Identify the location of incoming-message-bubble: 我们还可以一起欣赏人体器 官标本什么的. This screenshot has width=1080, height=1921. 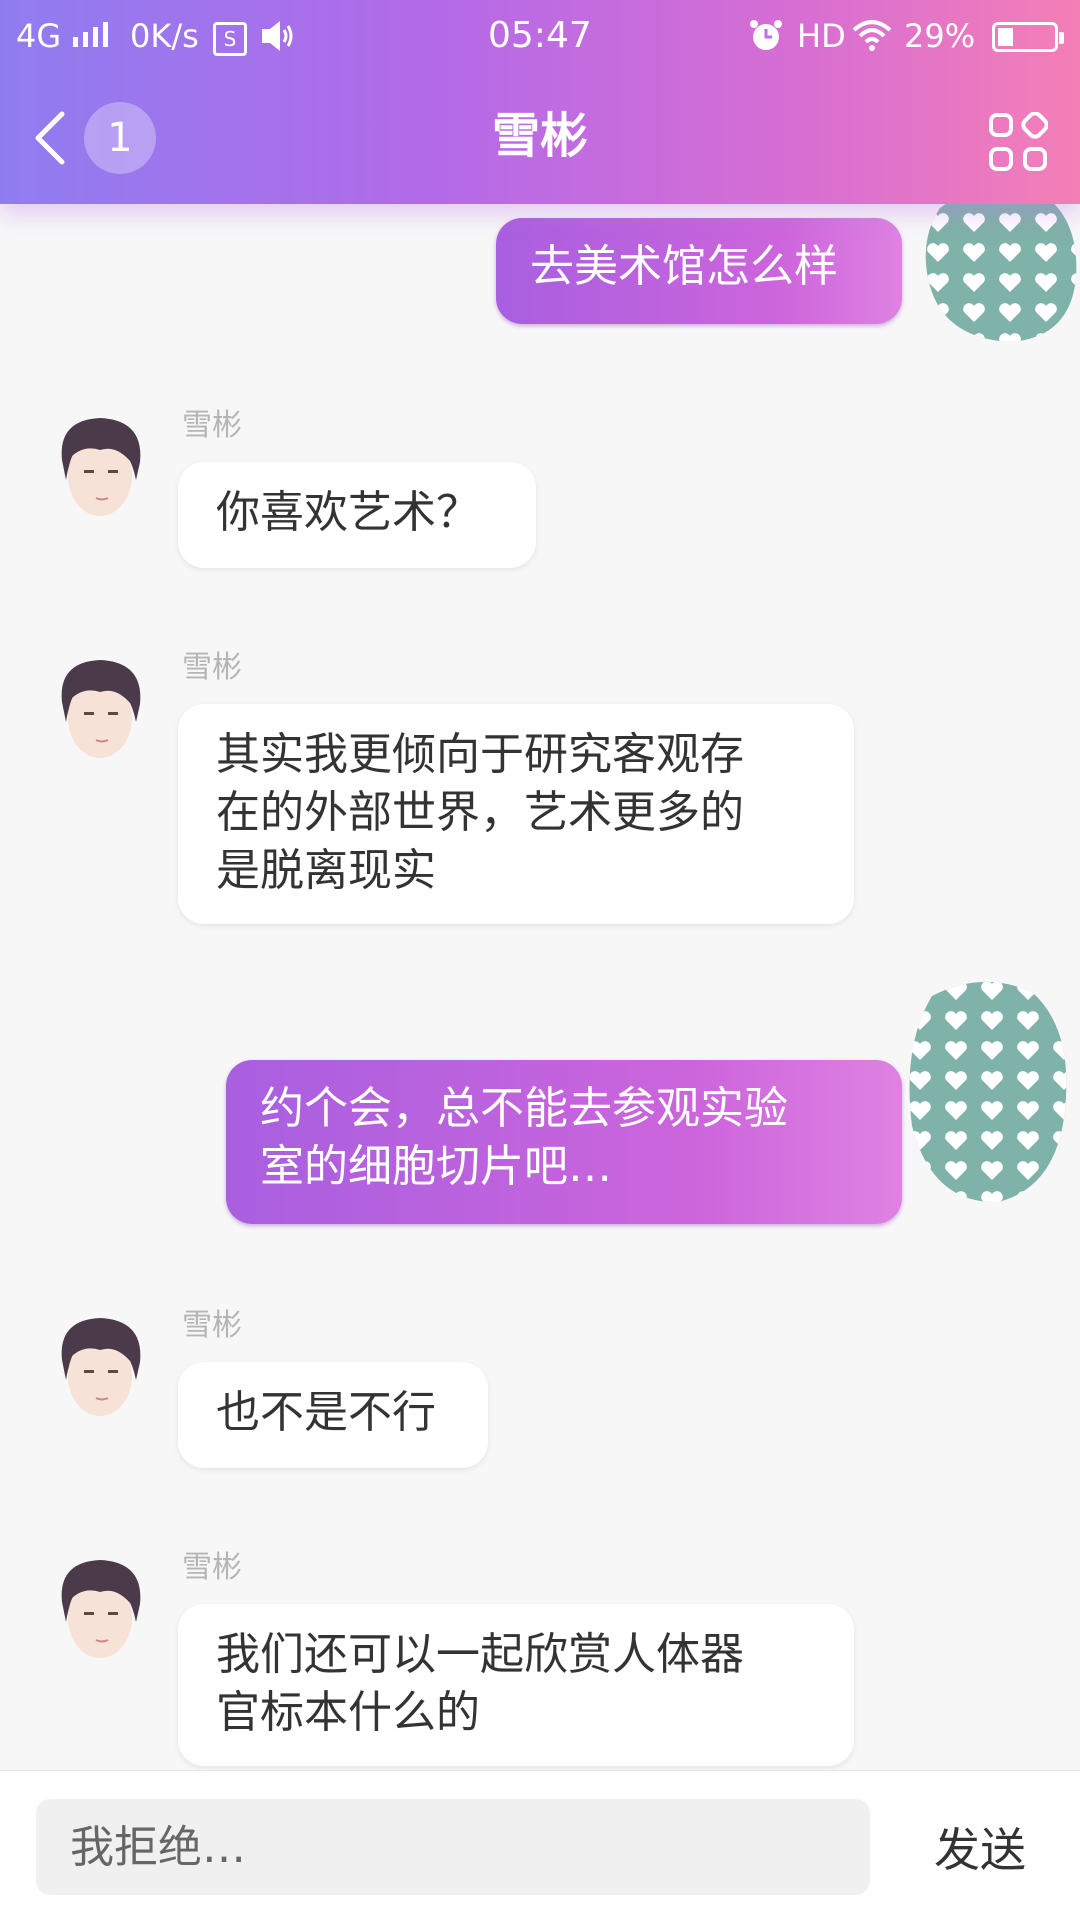
(516, 1685).